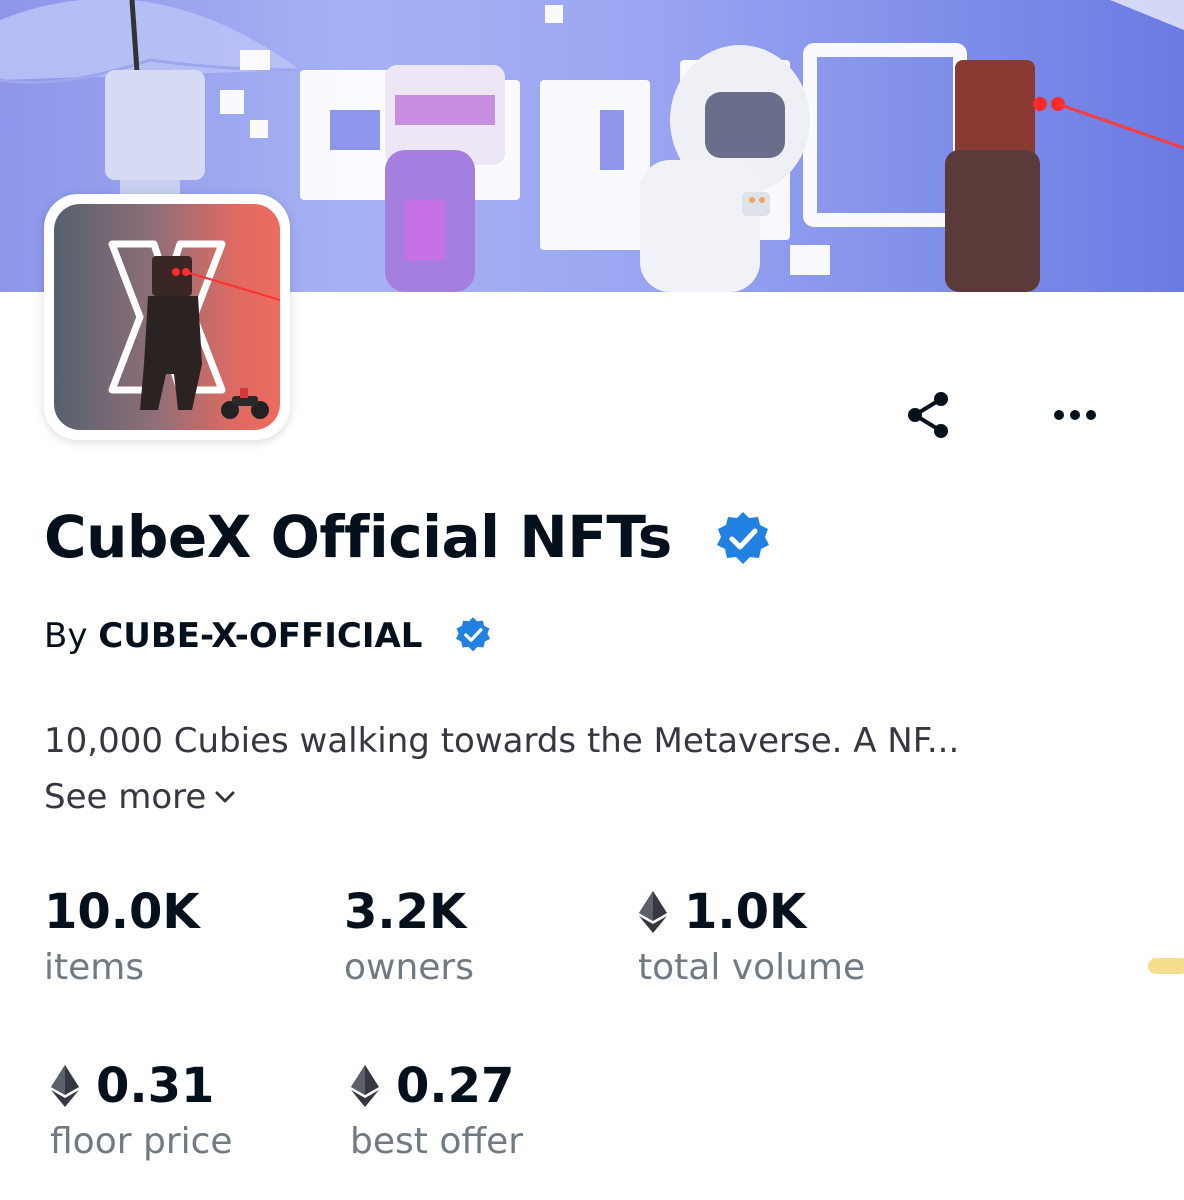 Image resolution: width=1184 pixels, height=1200 pixels. Describe the element at coordinates (436, 1086) in the screenshot. I see `stat-value: 0.27` at that location.